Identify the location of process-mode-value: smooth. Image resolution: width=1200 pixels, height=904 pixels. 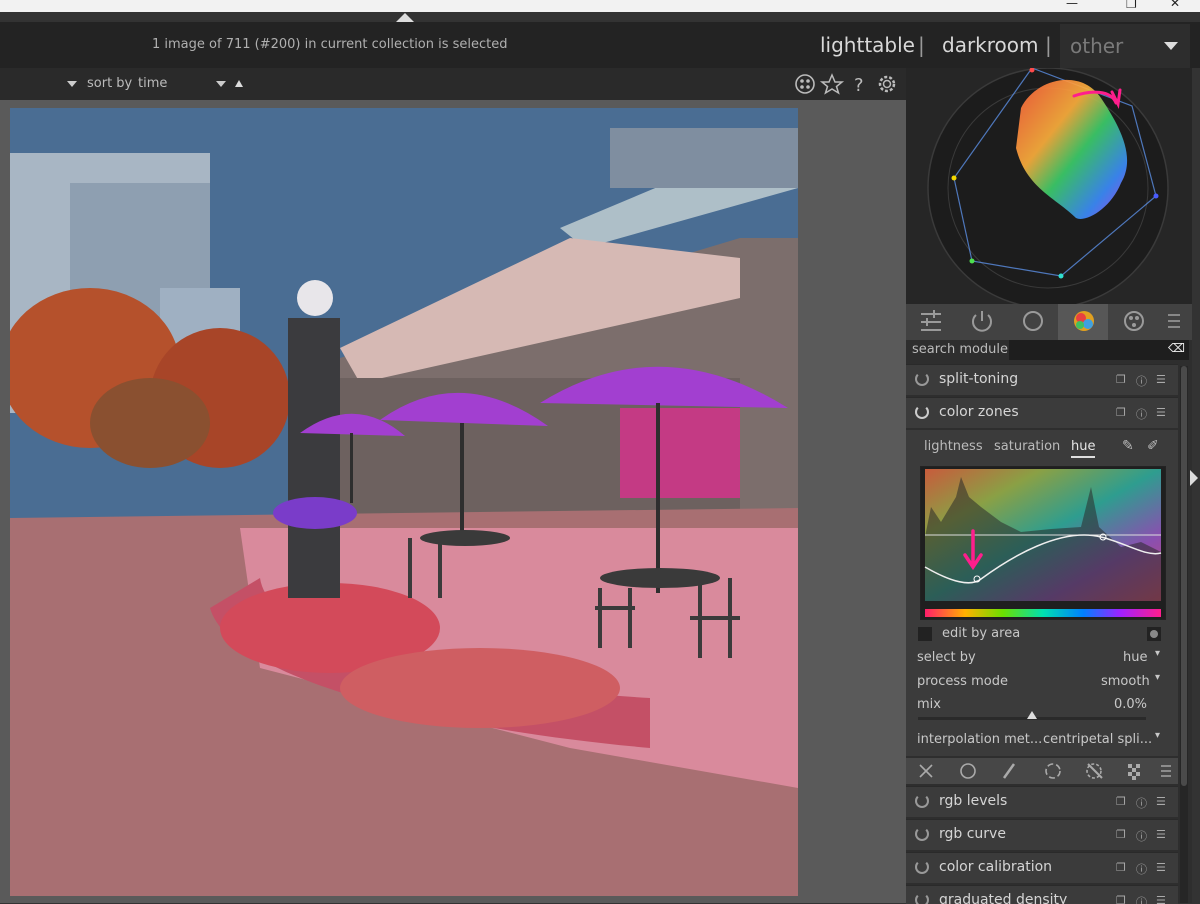
(1125, 681).